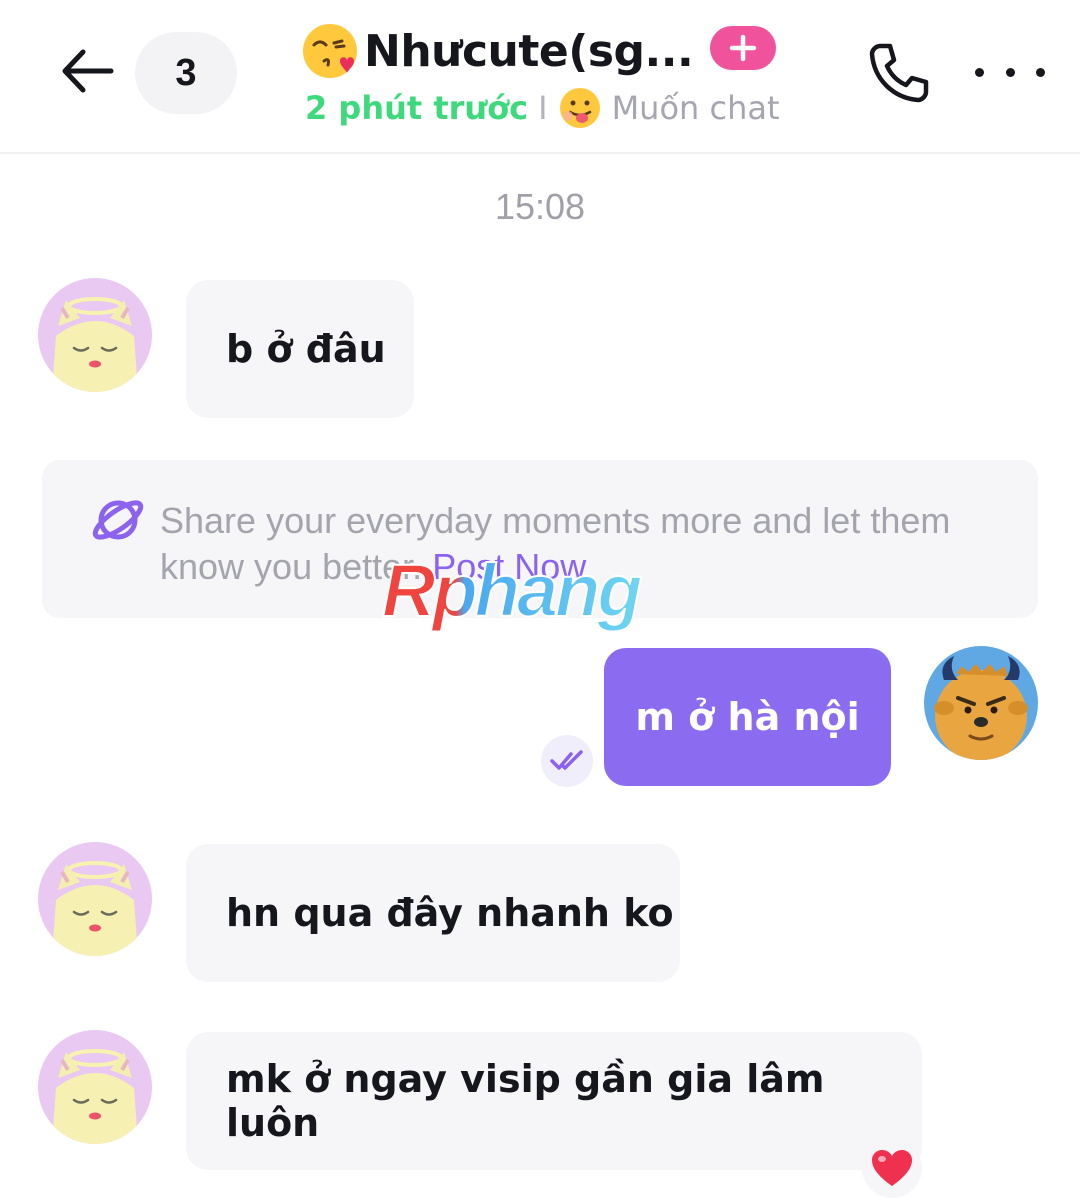 This screenshot has height=1203, width=1080. I want to click on plus-icon, so click(743, 48).